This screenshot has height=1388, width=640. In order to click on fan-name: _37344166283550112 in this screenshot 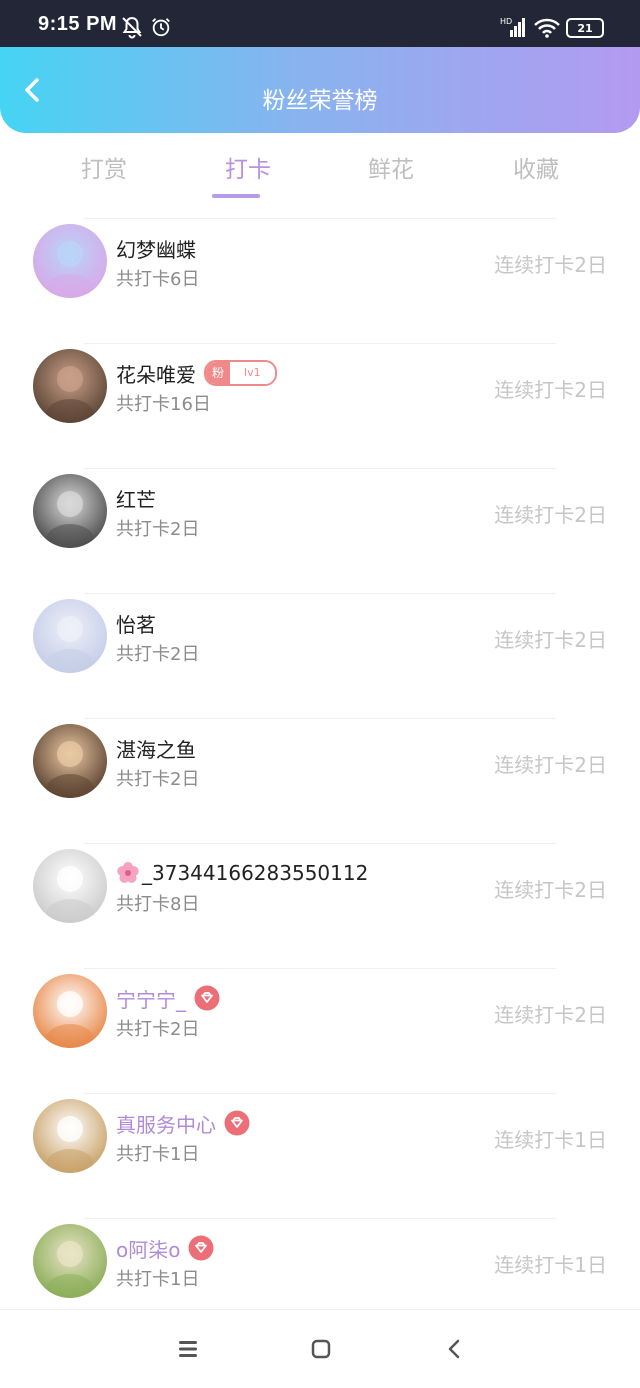, I will do `click(255, 873)`.